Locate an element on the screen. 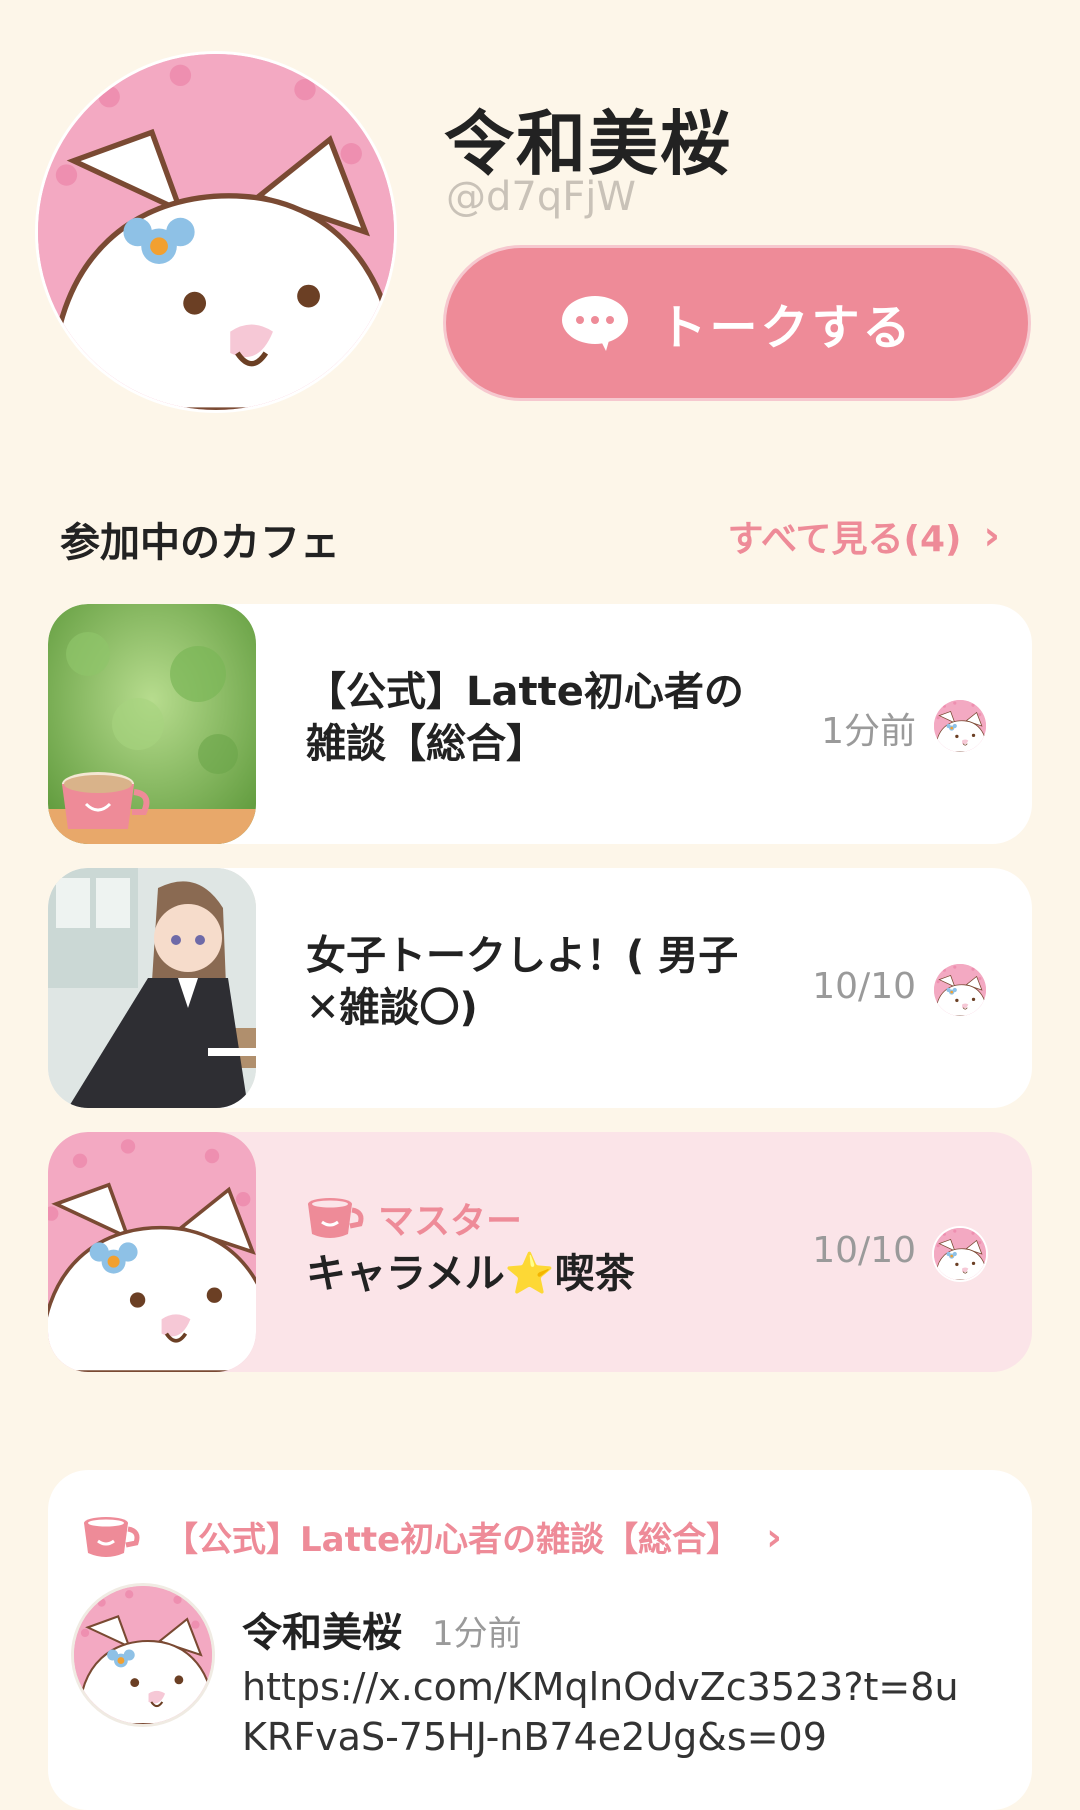 This screenshot has height=1810, width=1080. cafe-card: 女子トークしよ！( 男子✕雑談〇) 10/10 is located at coordinates (540, 988).